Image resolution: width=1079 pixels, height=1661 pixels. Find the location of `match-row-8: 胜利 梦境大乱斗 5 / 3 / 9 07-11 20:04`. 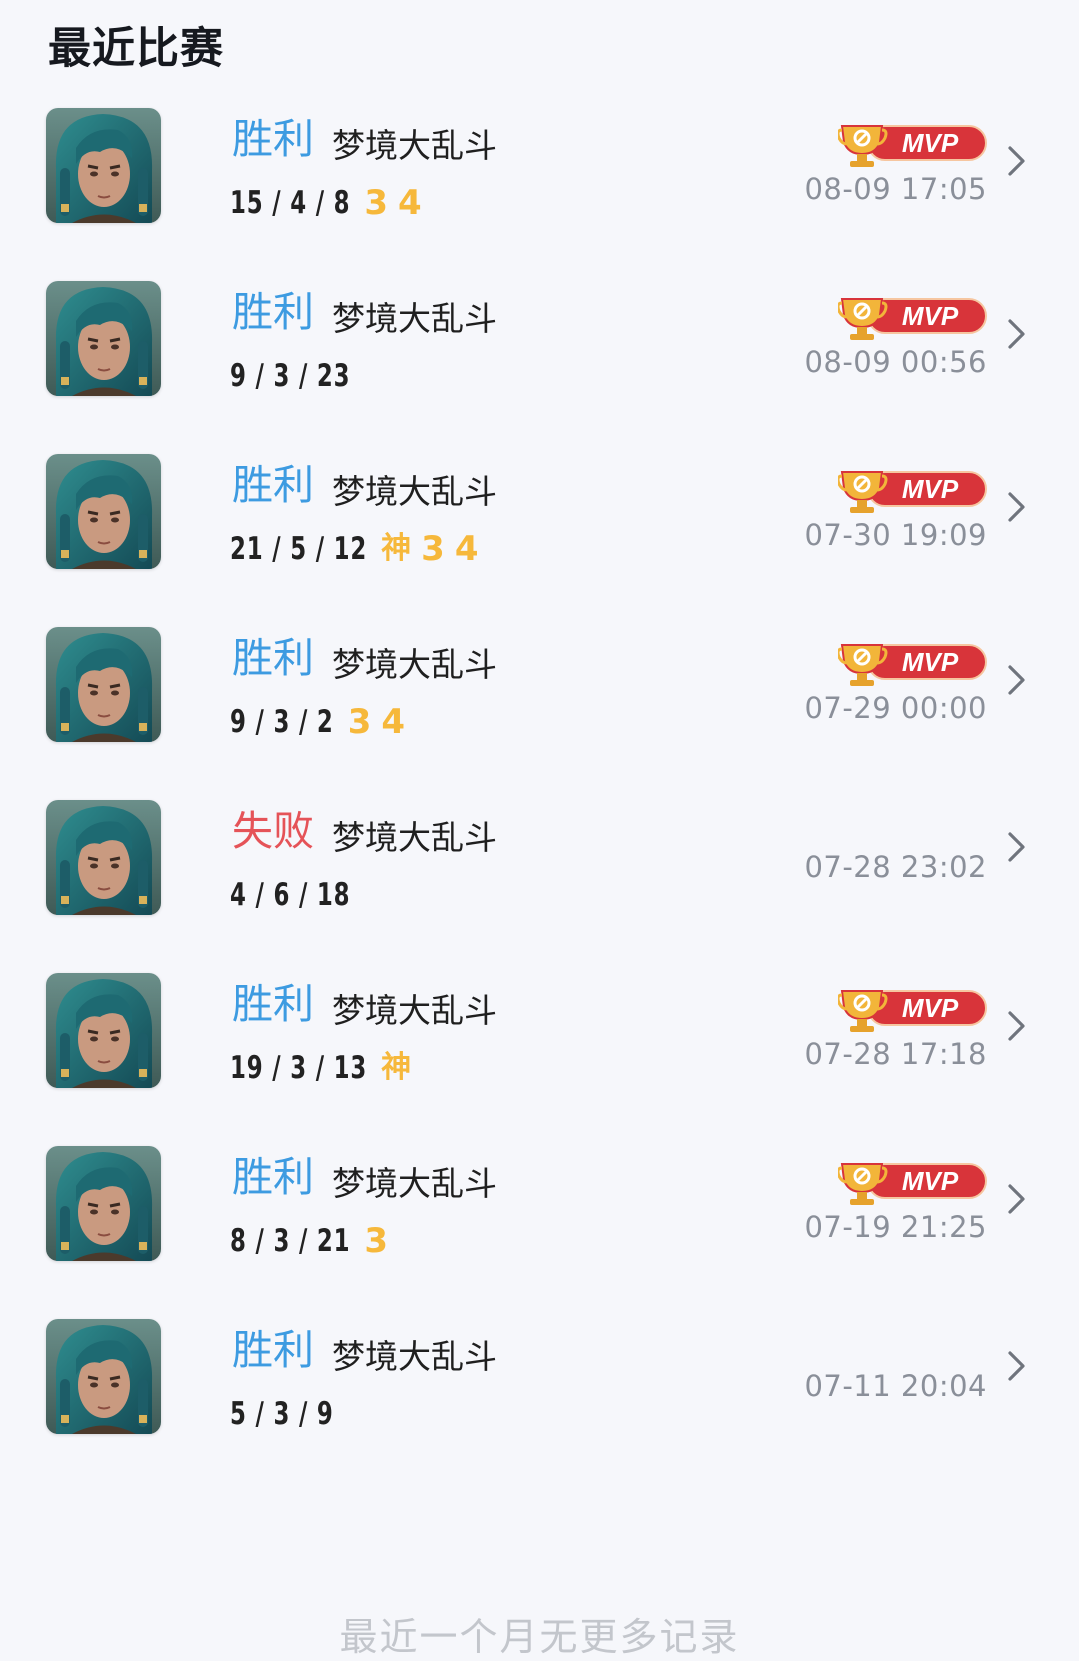

match-row-8: 胜利 梦境大乱斗 5 / 3 / 9 07-11 20:04 is located at coordinates (539, 1410).